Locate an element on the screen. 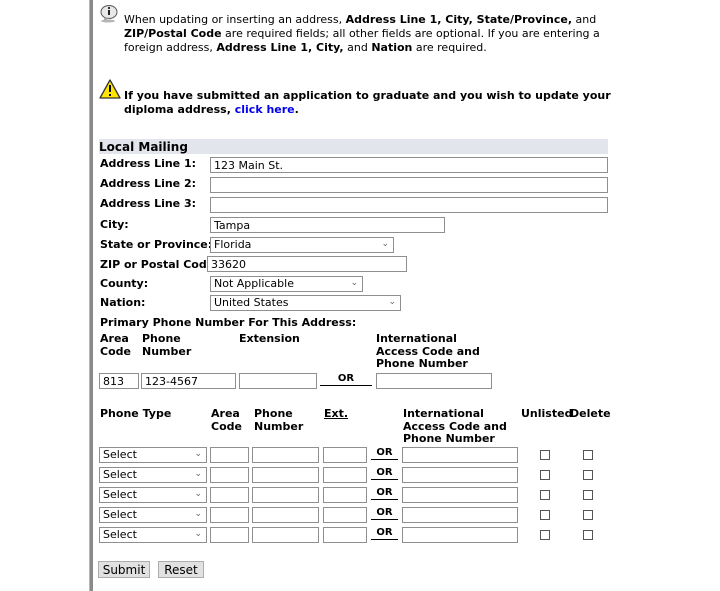  section-title-local-mailing: Local Mailing is located at coordinates (353, 146).